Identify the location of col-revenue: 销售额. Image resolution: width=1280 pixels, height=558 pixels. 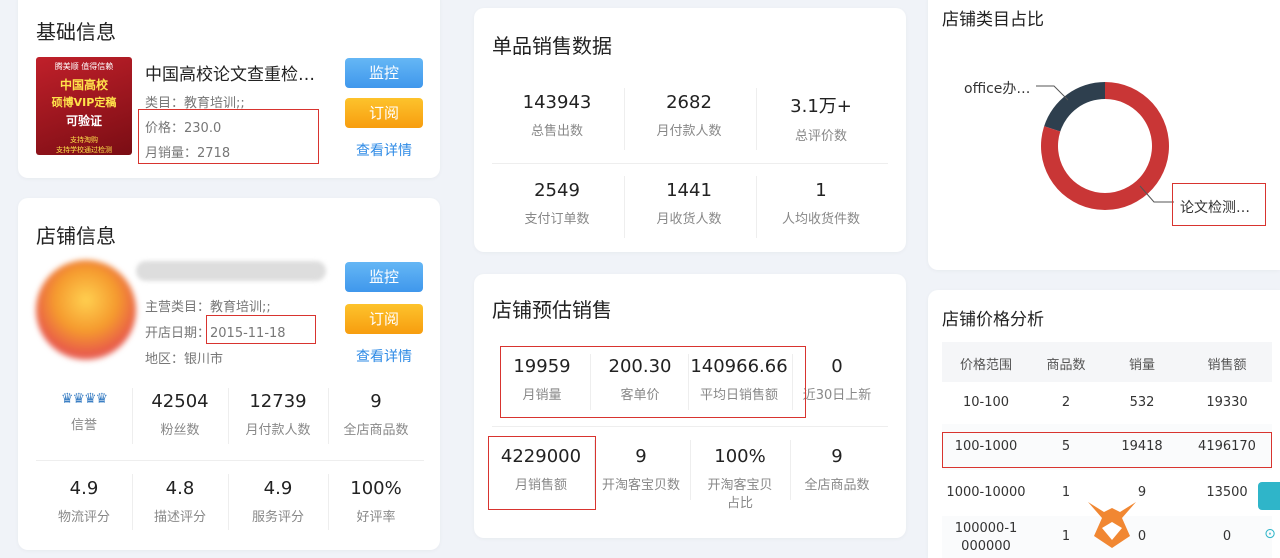
(1227, 365).